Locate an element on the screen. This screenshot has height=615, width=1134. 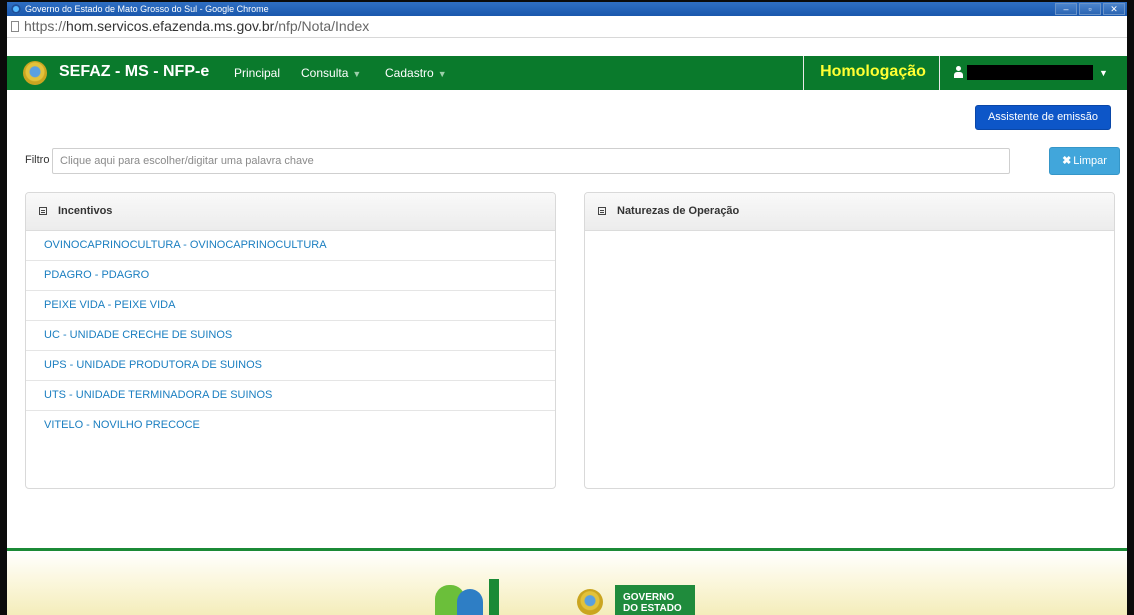
window-controls: – ▫ ✕ is located at coordinates (1090, 9).